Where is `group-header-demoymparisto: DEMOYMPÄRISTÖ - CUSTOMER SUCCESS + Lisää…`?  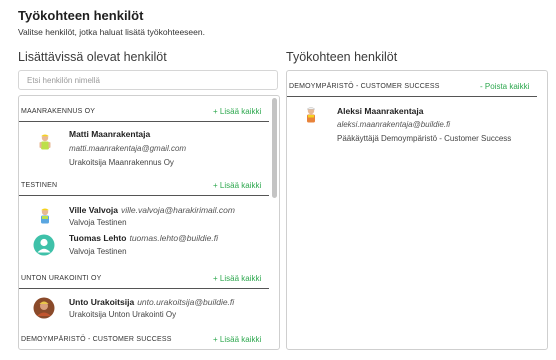 group-header-demoymparisto: DEMOYMPÄRISTÖ - CUSTOMER SUCCESS + Lisää… is located at coordinates (144, 340).